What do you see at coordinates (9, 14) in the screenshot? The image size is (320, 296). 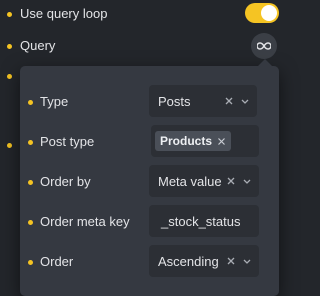 I see `use-query-loop-indicator` at bounding box center [9, 14].